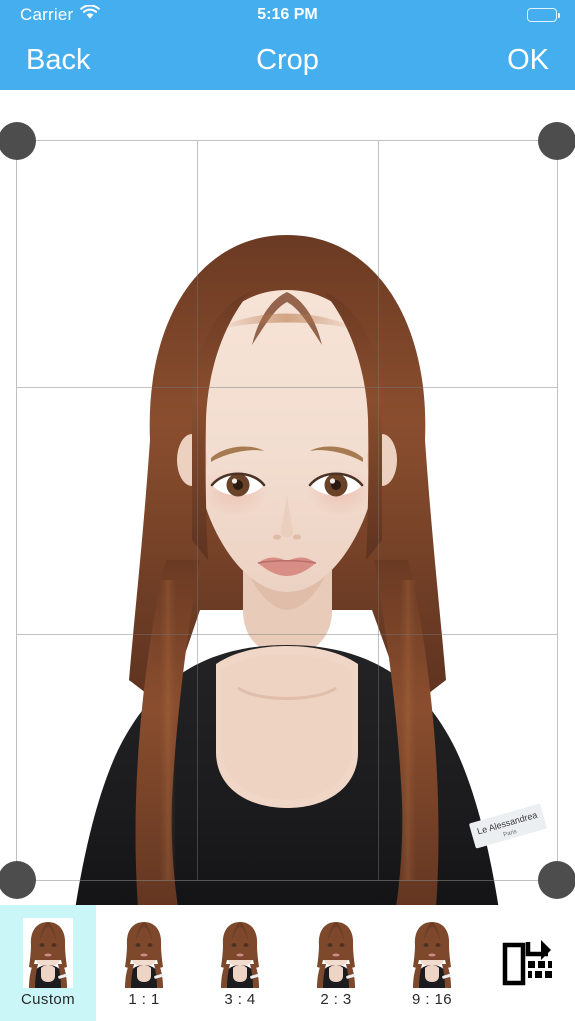 Image resolution: width=575 pixels, height=1021 pixels. I want to click on battery-full-icon, so click(543, 15).